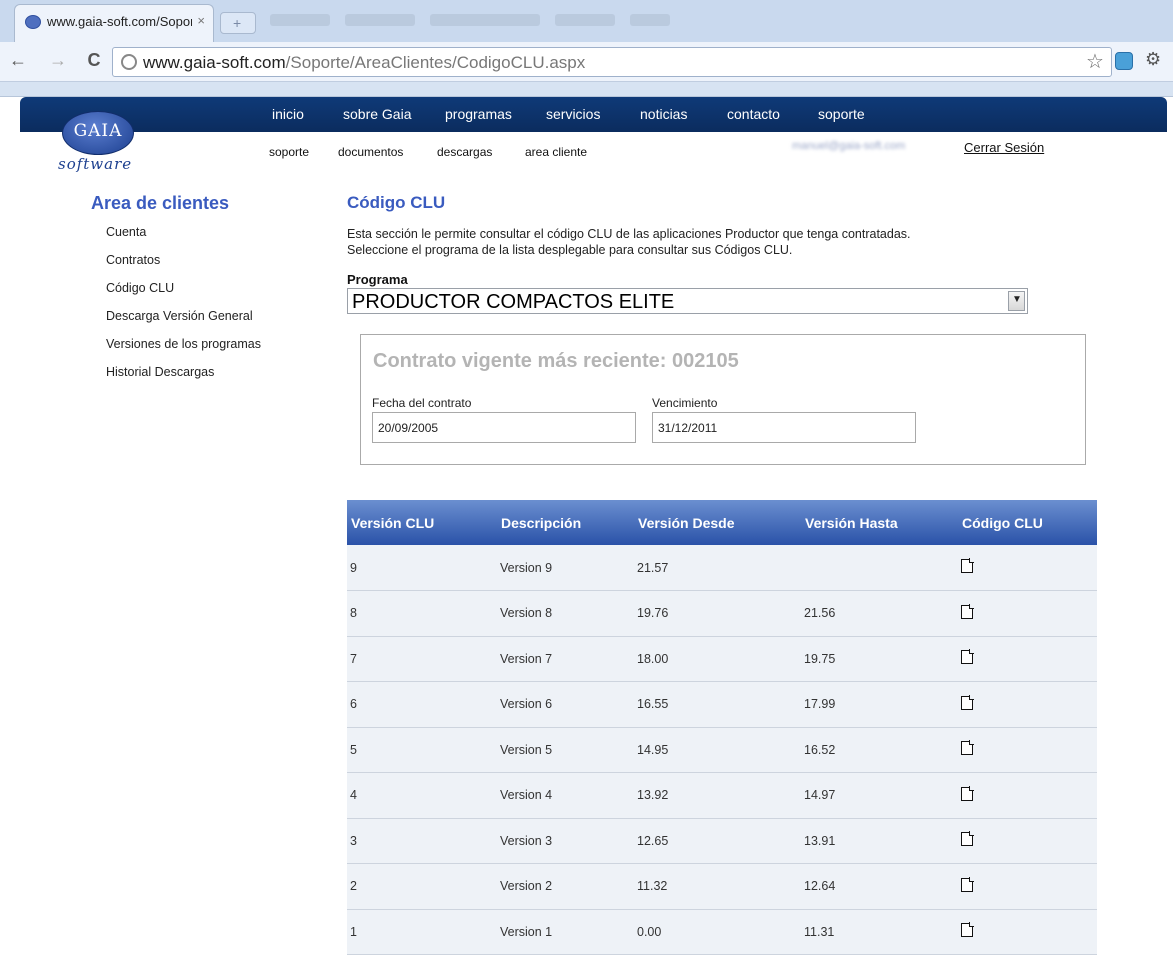 The height and width of the screenshot is (957, 1173). Describe the element at coordinates (565, 704) in the screenshot. I see `cell-description: Version 6` at that location.